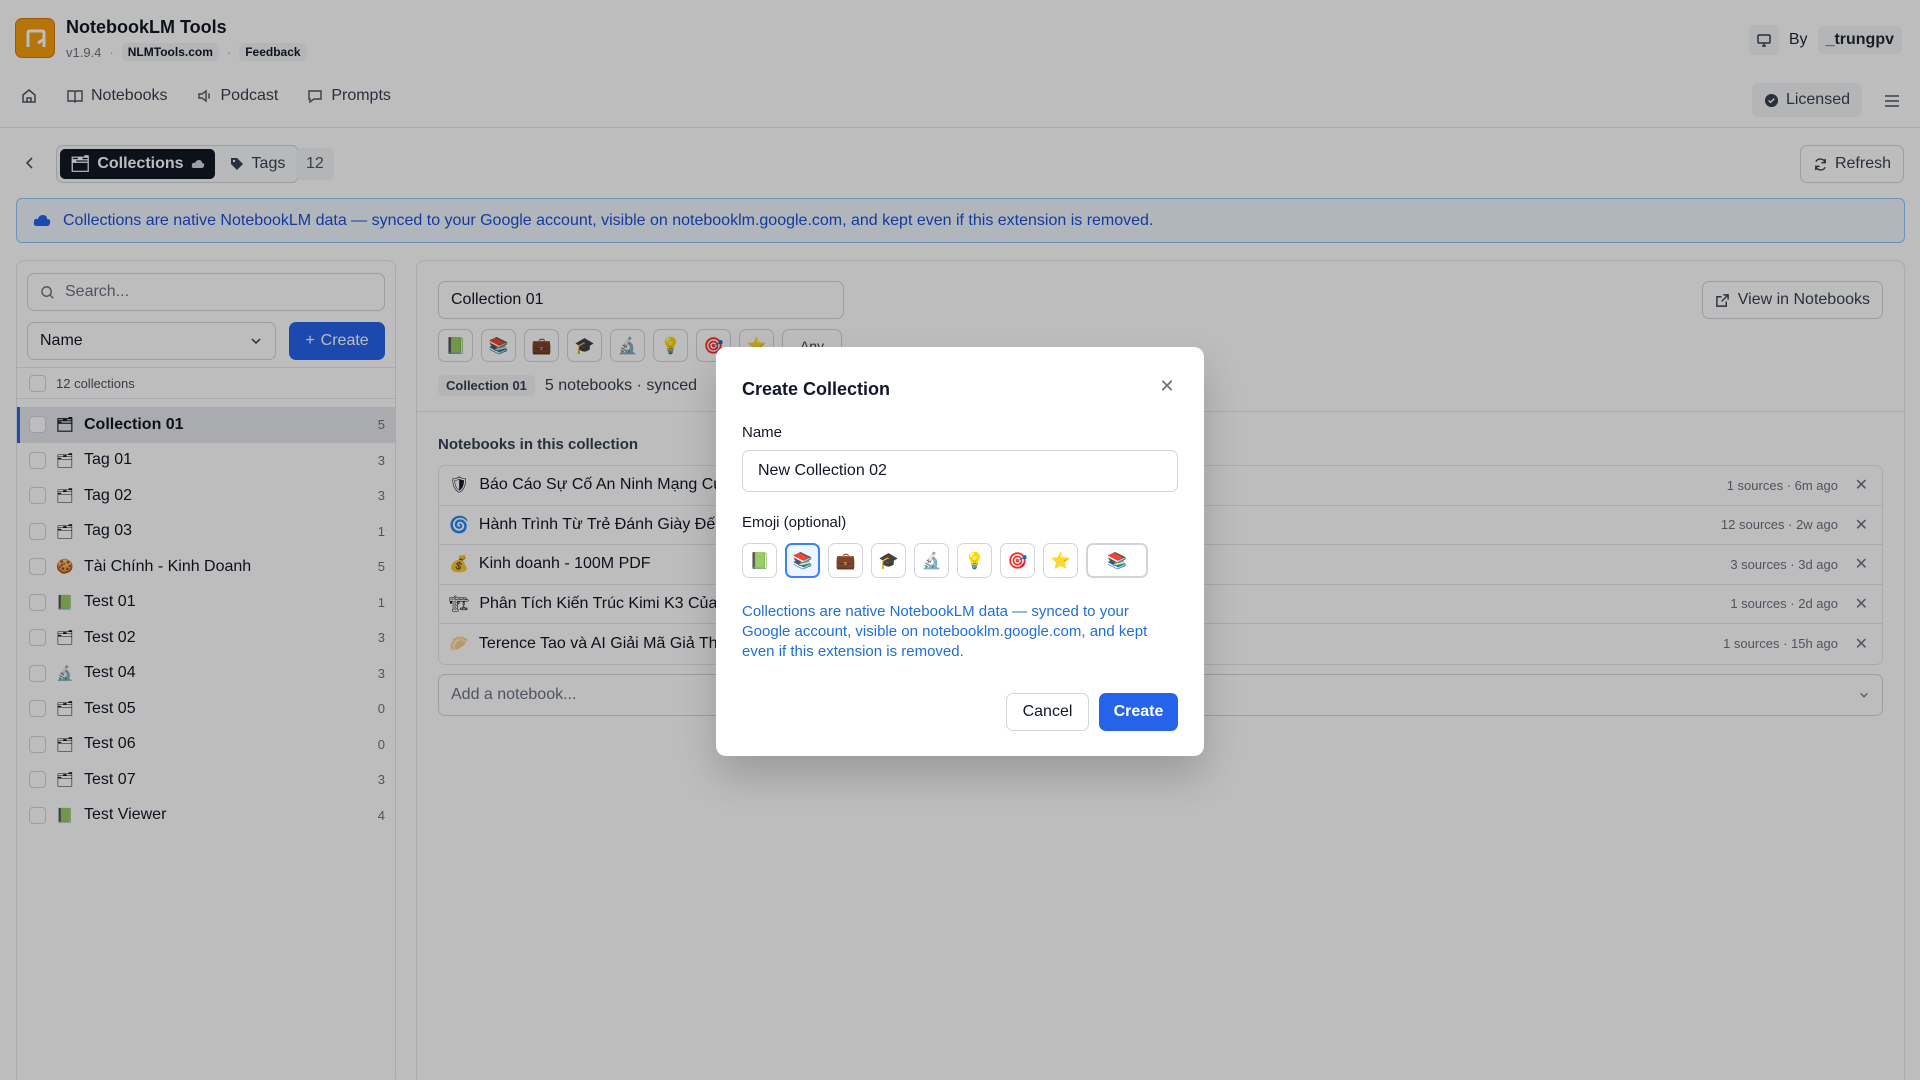 The height and width of the screenshot is (1080, 1920). What do you see at coordinates (960, 471) in the screenshot?
I see `name-field: New Collection 02` at bounding box center [960, 471].